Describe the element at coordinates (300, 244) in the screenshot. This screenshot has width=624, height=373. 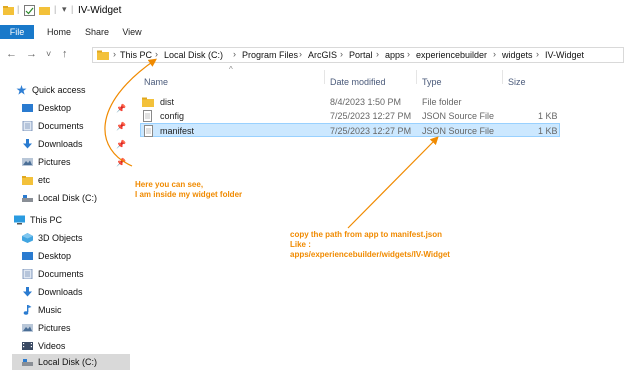
I see `annotation-line: Like :` at that location.